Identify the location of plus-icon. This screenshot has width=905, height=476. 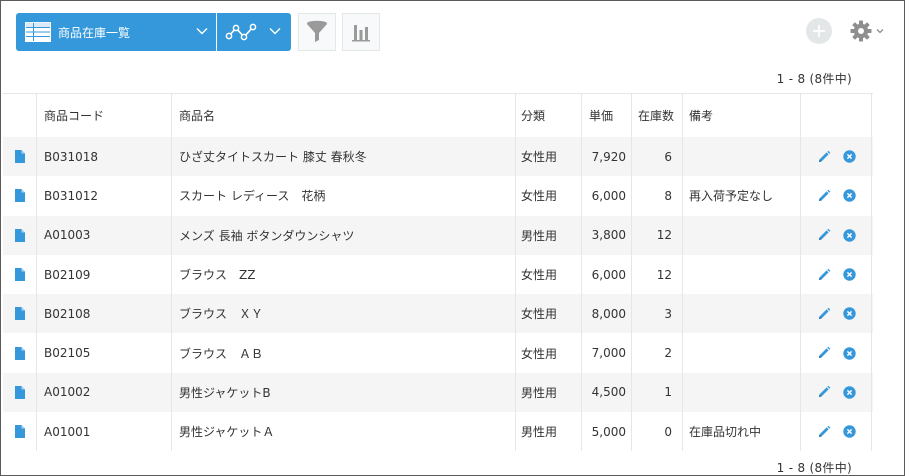
(819, 31).